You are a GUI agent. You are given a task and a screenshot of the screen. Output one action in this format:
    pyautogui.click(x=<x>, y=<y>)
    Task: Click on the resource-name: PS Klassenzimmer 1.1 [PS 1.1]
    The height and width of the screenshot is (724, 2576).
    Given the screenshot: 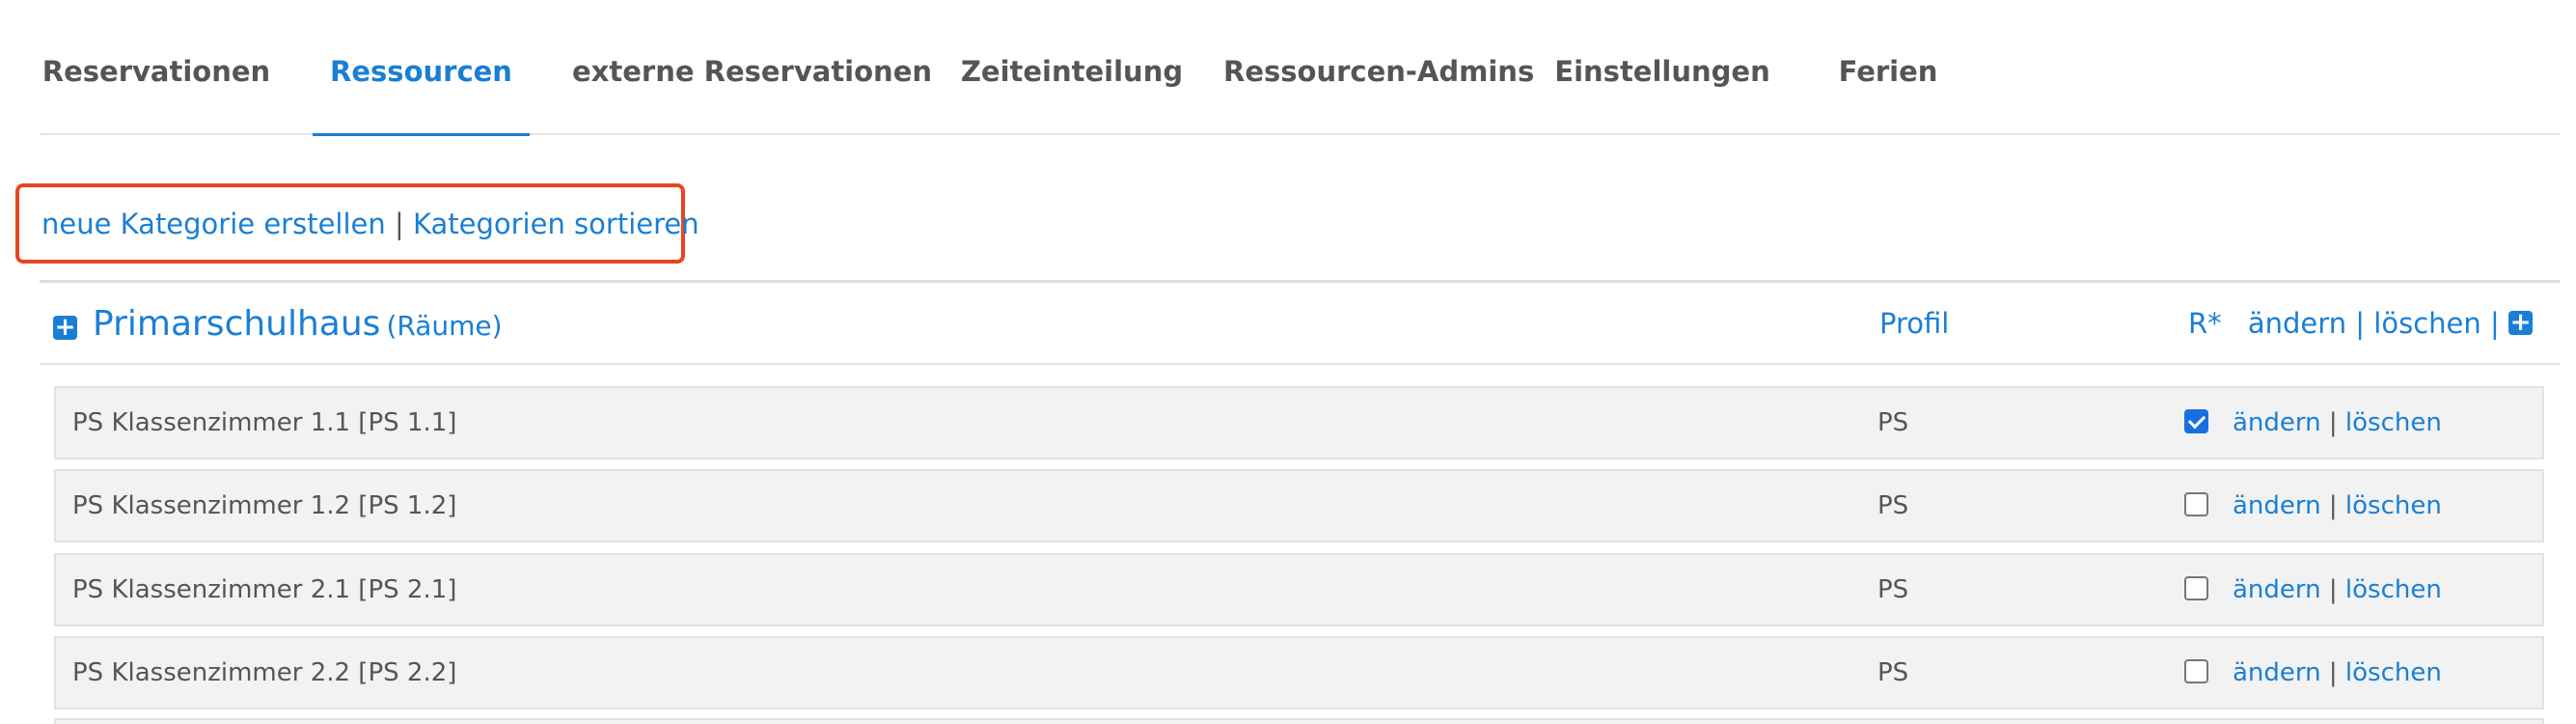 What is the action you would take?
    pyautogui.click(x=264, y=423)
    